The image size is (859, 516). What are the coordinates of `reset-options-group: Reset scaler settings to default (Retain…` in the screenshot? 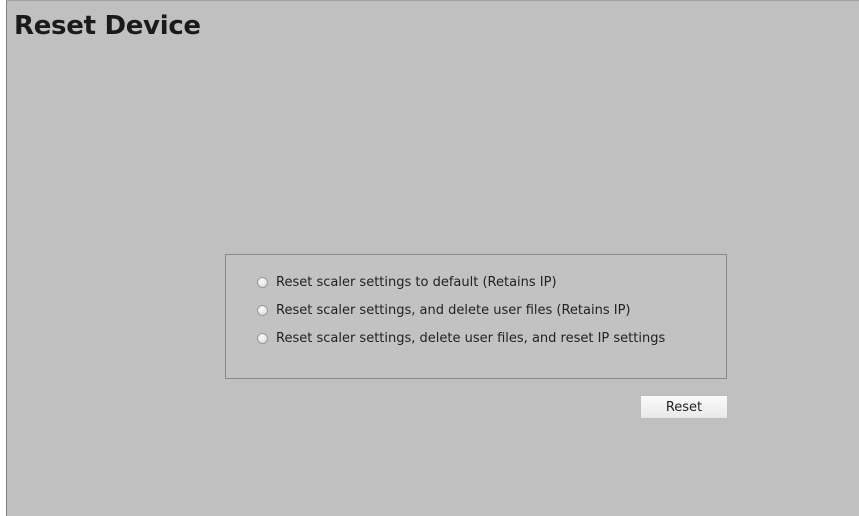 It's located at (476, 316).